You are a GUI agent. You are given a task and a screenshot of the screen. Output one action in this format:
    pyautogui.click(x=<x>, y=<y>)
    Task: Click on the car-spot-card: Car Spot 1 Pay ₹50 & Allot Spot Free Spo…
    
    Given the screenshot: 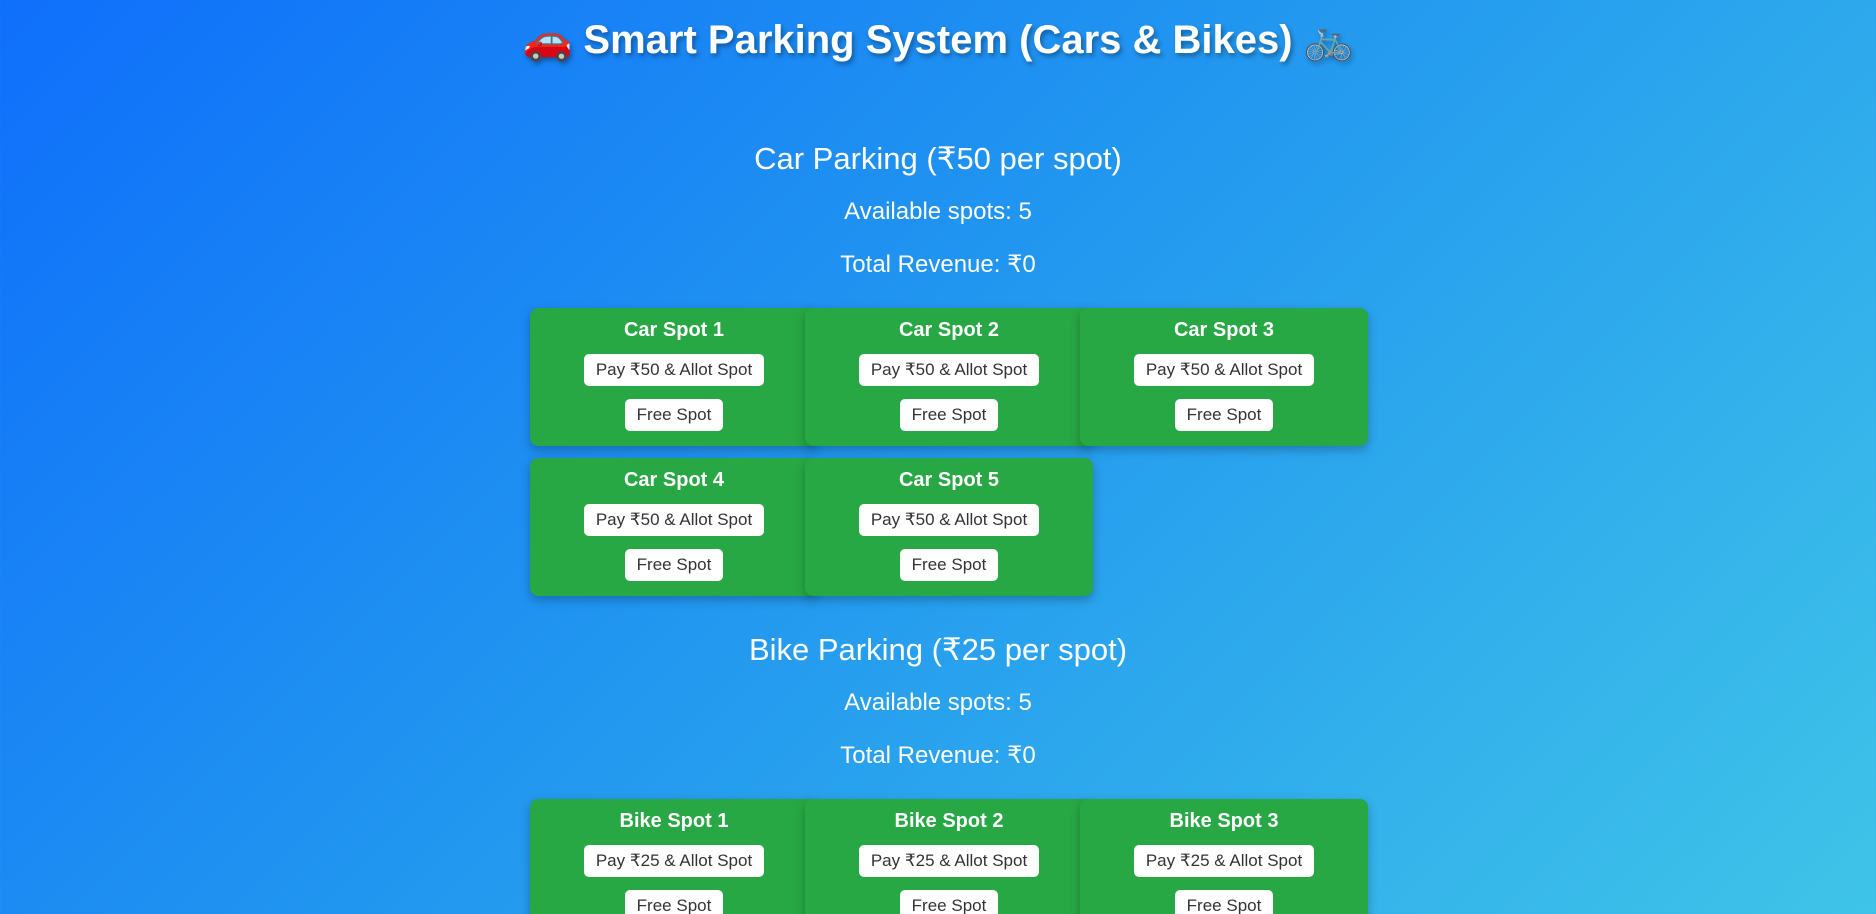 What is the action you would take?
    pyautogui.click(x=674, y=377)
    